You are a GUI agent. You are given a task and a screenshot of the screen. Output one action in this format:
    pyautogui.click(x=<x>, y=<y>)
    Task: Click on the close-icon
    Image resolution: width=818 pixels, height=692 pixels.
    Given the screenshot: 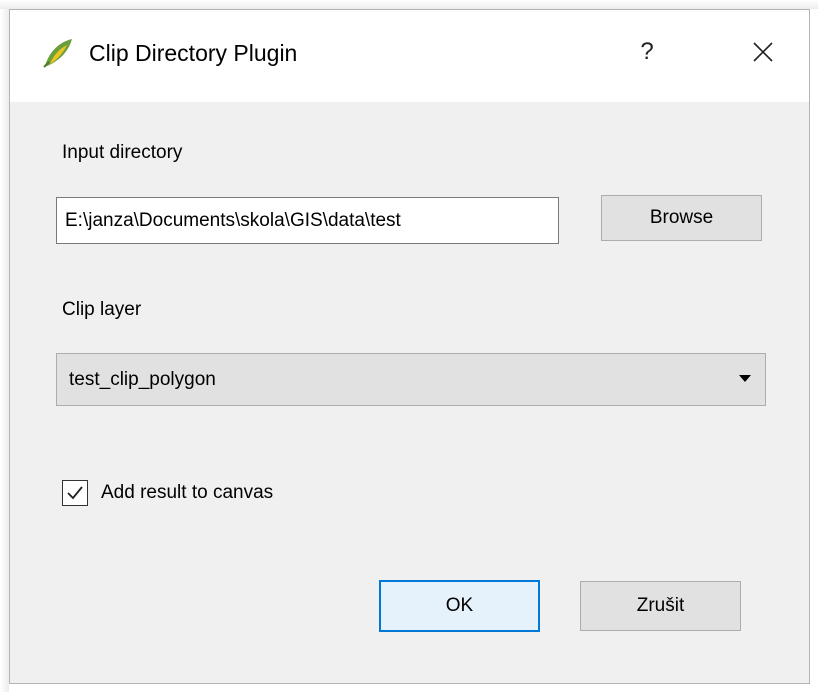 What is the action you would take?
    pyautogui.click(x=763, y=52)
    